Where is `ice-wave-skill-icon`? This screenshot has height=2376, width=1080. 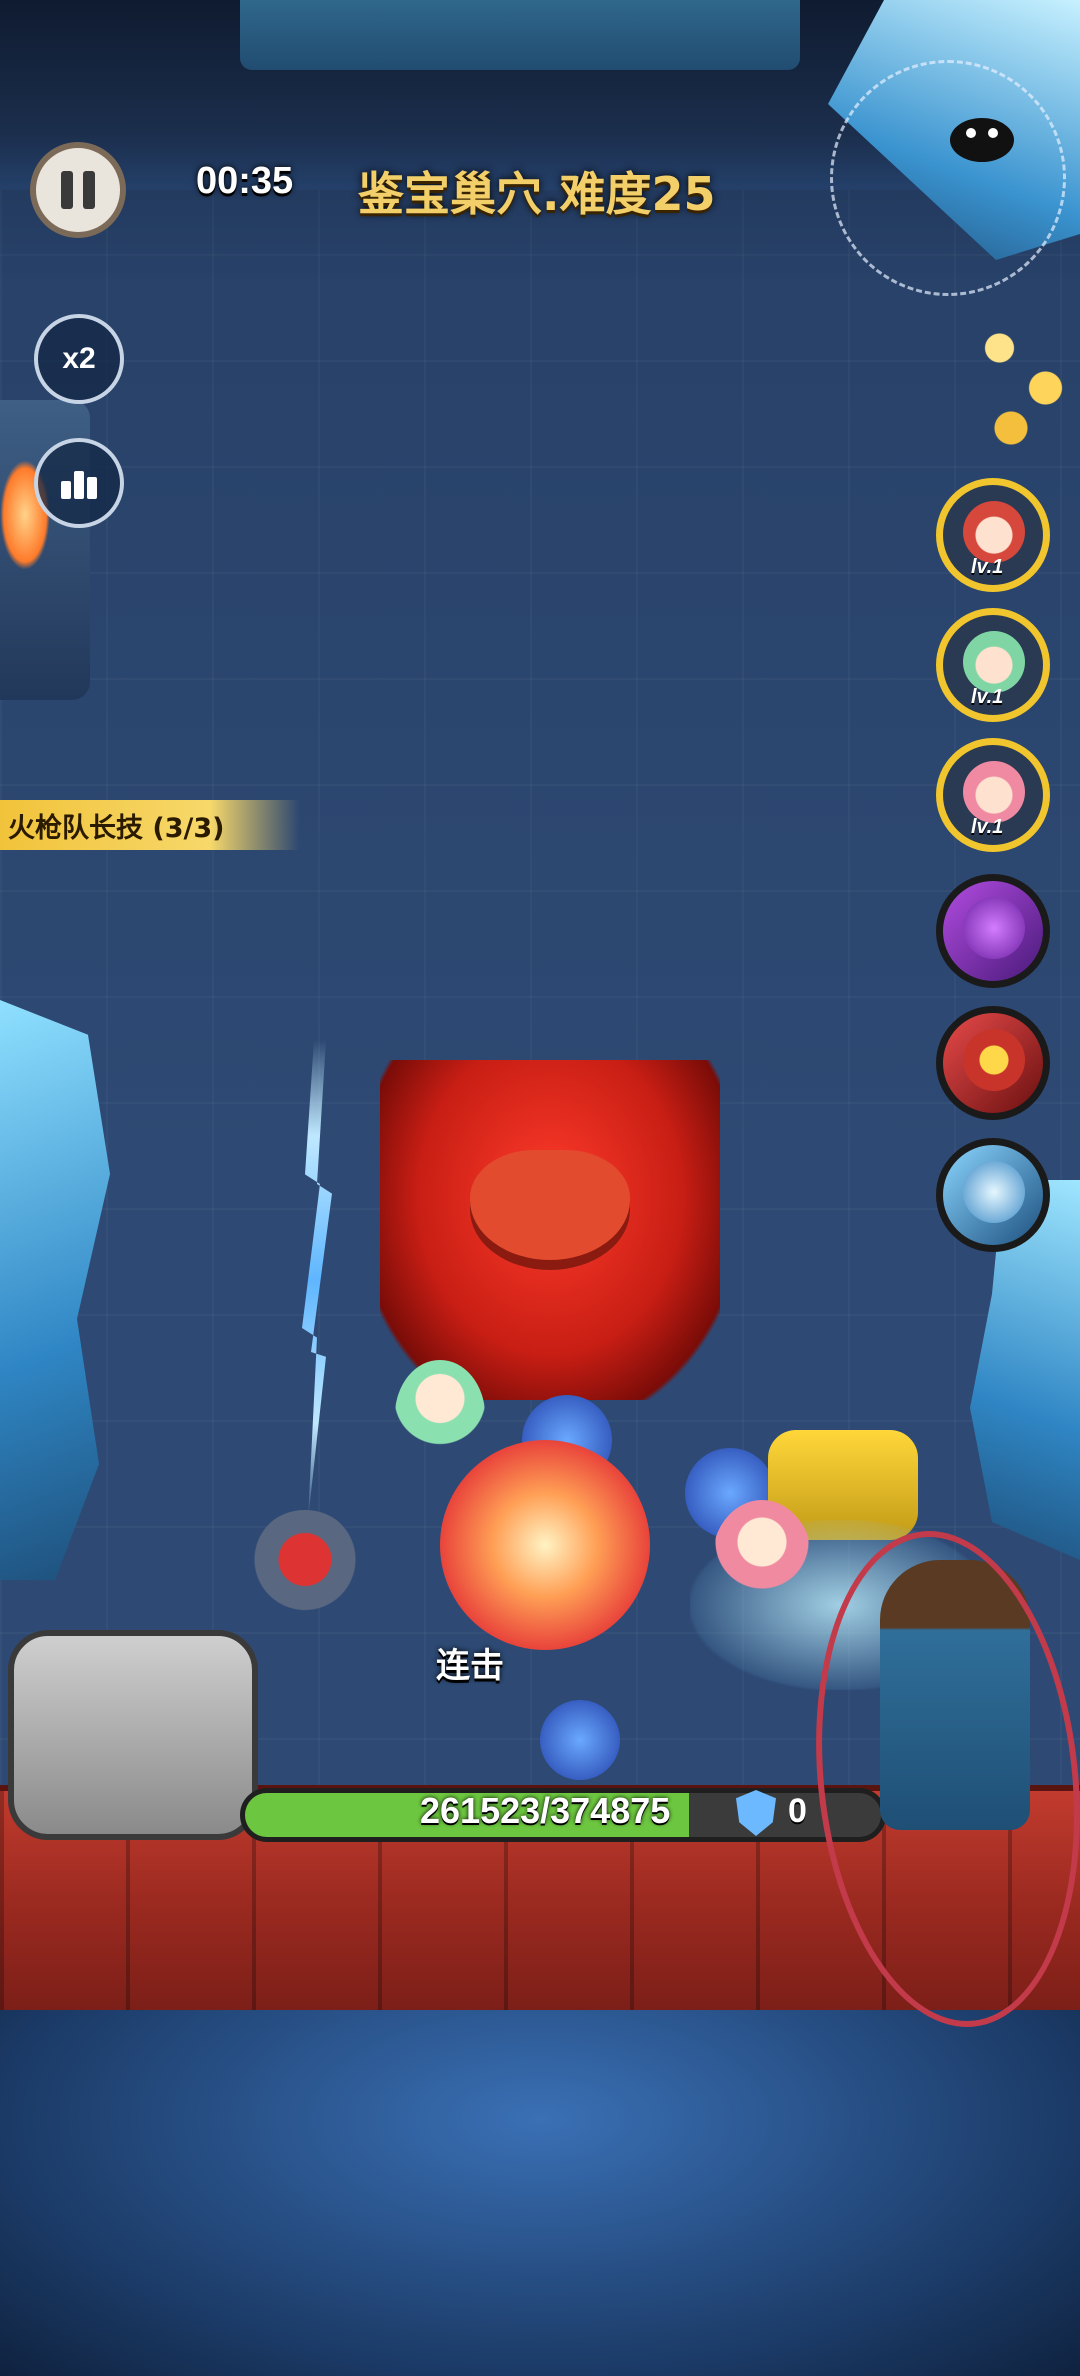 ice-wave-skill-icon is located at coordinates (994, 1192).